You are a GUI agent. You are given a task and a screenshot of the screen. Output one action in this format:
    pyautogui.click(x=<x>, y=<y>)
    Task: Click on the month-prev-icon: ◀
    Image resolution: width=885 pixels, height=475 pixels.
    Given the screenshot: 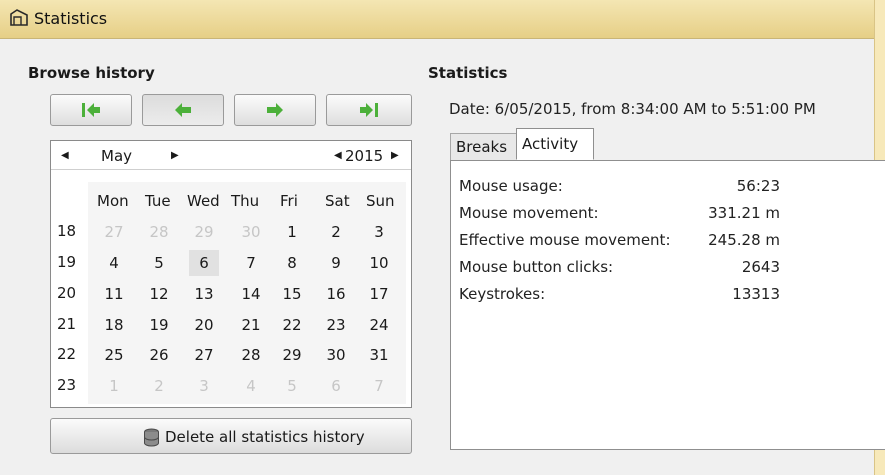 What is the action you would take?
    pyautogui.click(x=65, y=155)
    